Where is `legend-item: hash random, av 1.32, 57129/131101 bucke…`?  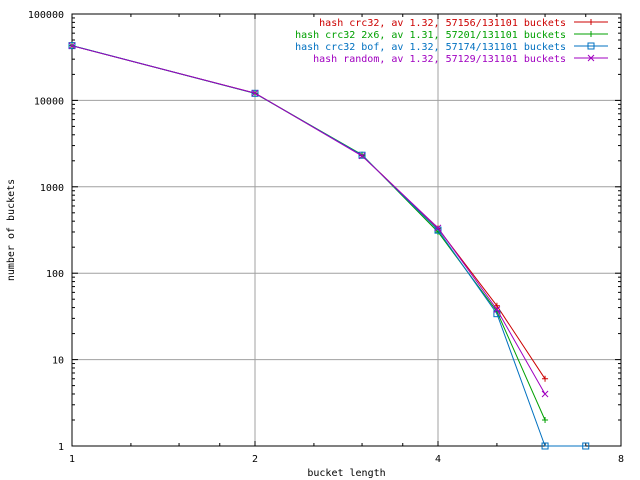
legend-item: hash random, av 1.32, 57129/131101 bucke… is located at coordinates (460, 59).